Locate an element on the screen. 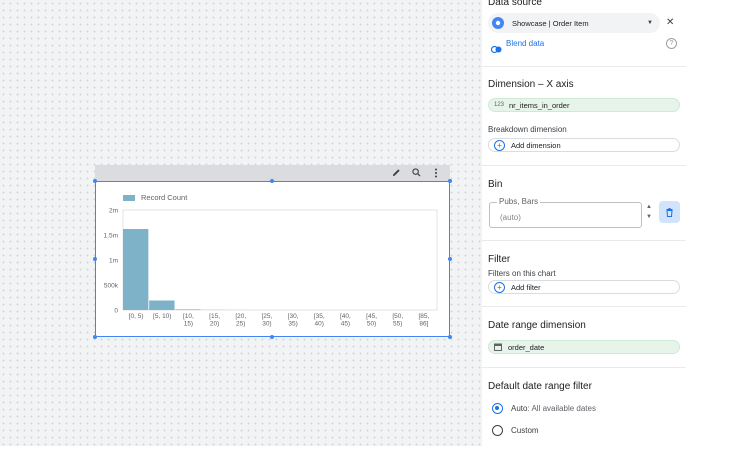  close-icon: ✕ is located at coordinates (670, 22).